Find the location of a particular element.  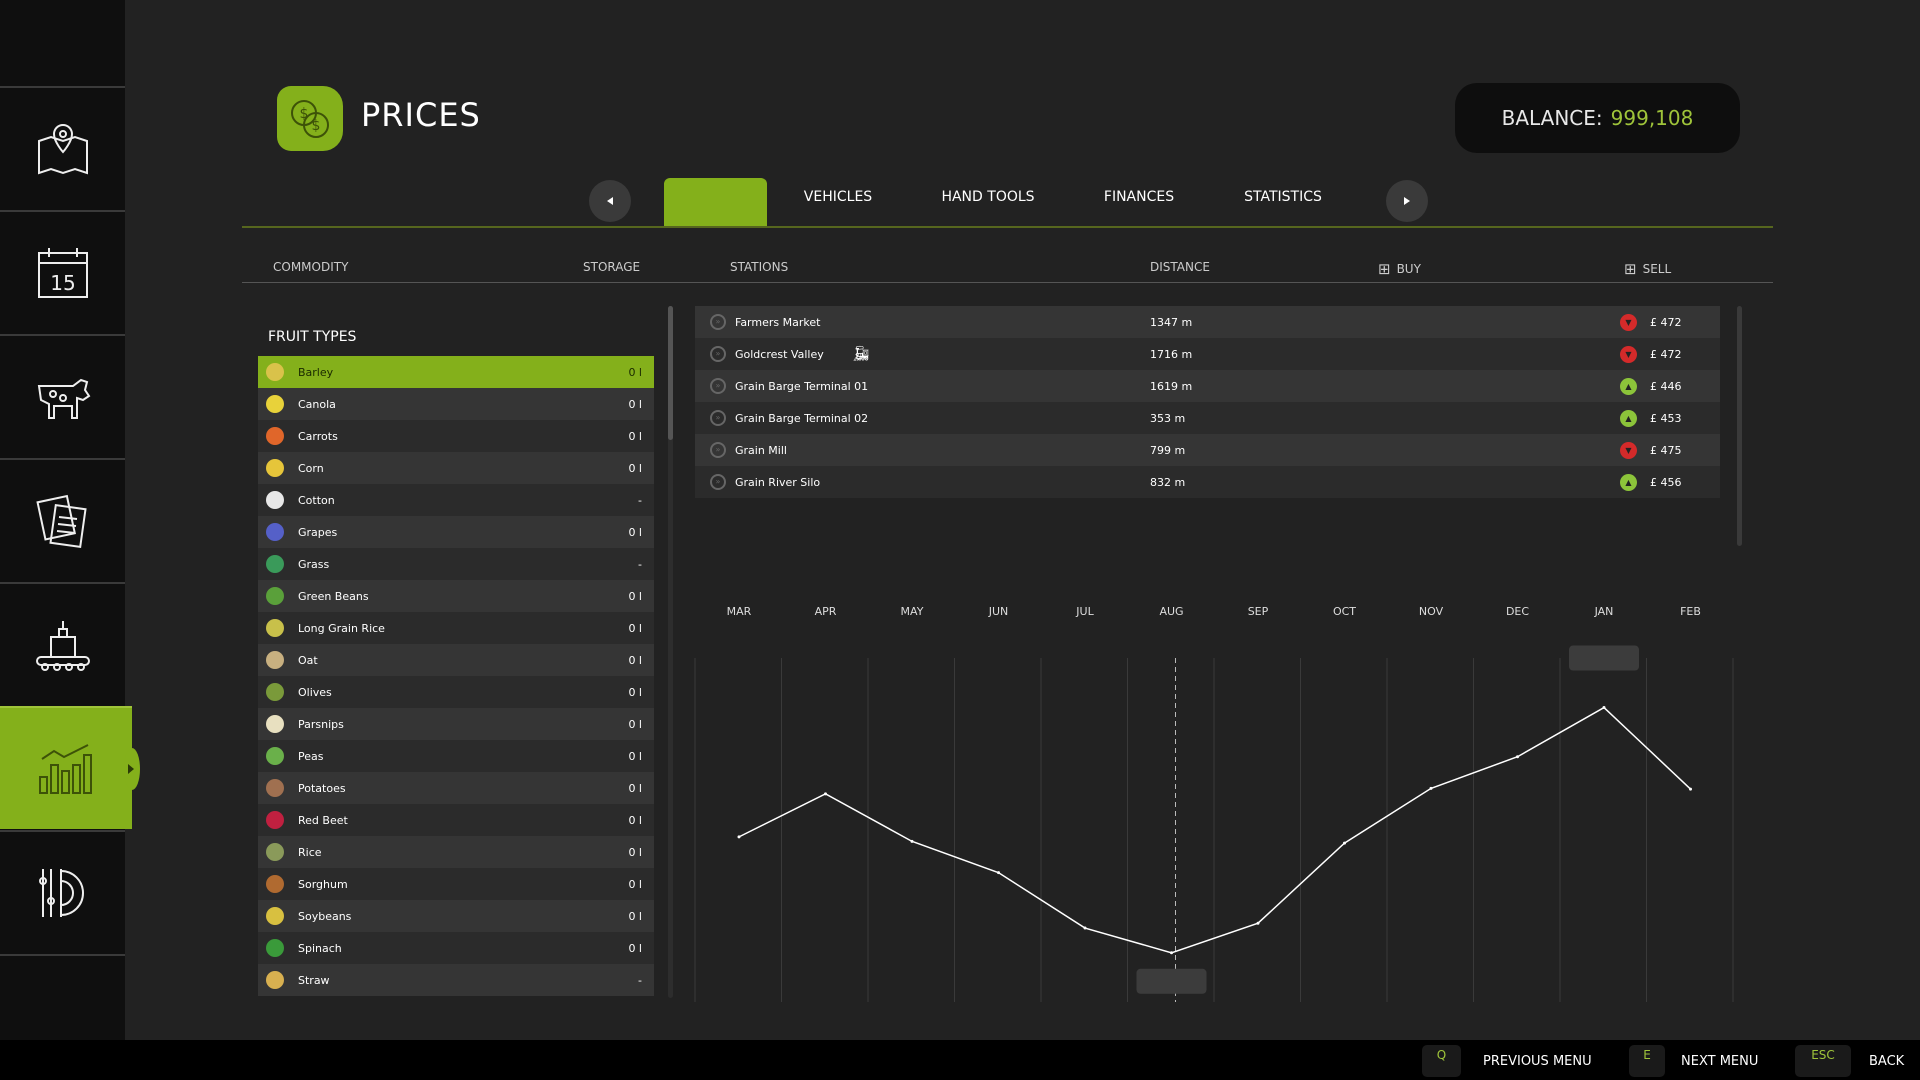

key-esc-button: ESC is located at coordinates (1823, 1061).